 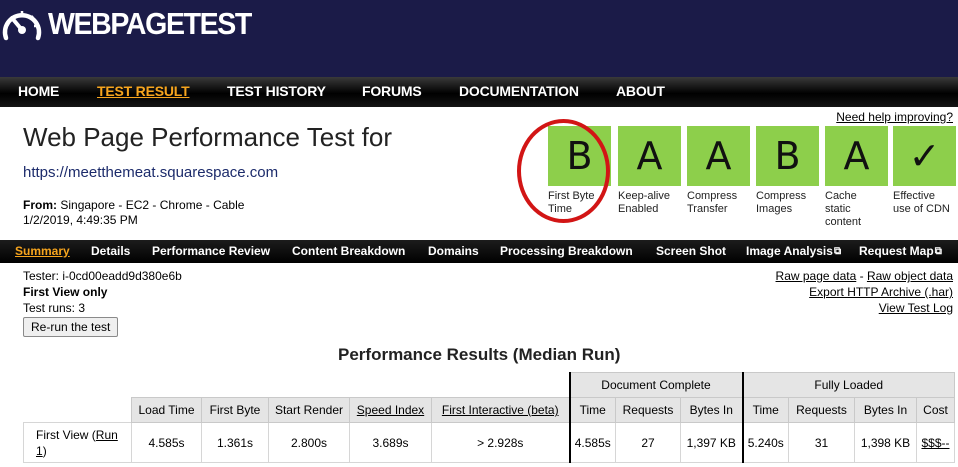 I want to click on tab-screen-shot: Screen Shot, so click(x=691, y=251).